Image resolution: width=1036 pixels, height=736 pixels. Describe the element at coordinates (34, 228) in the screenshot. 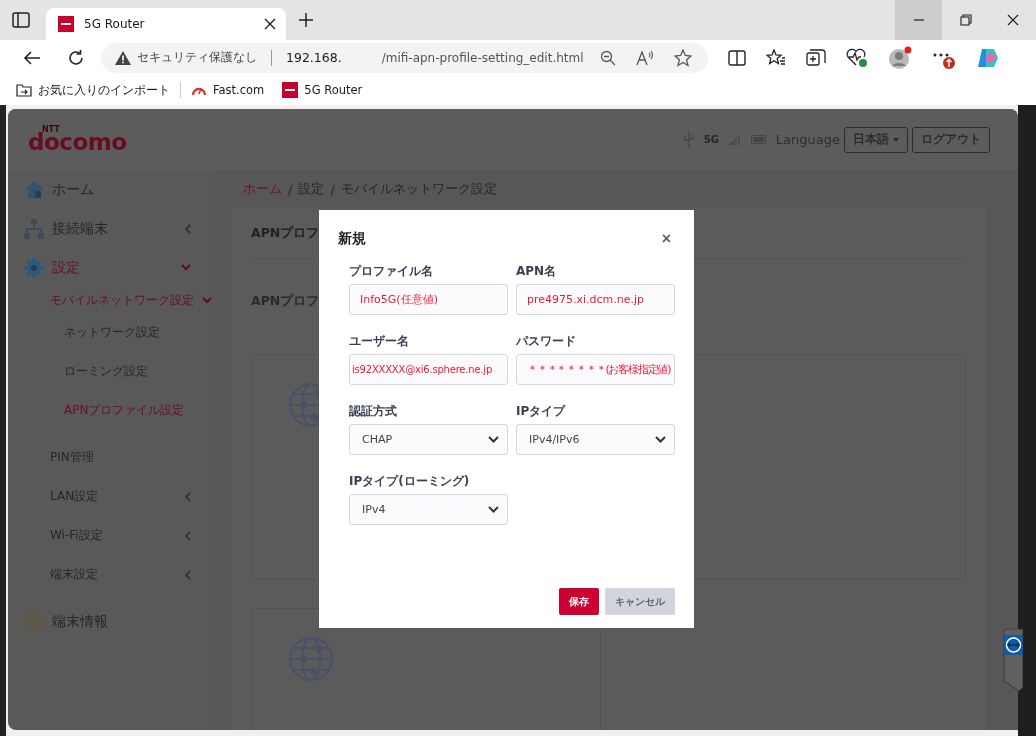

I see `network-icon` at that location.